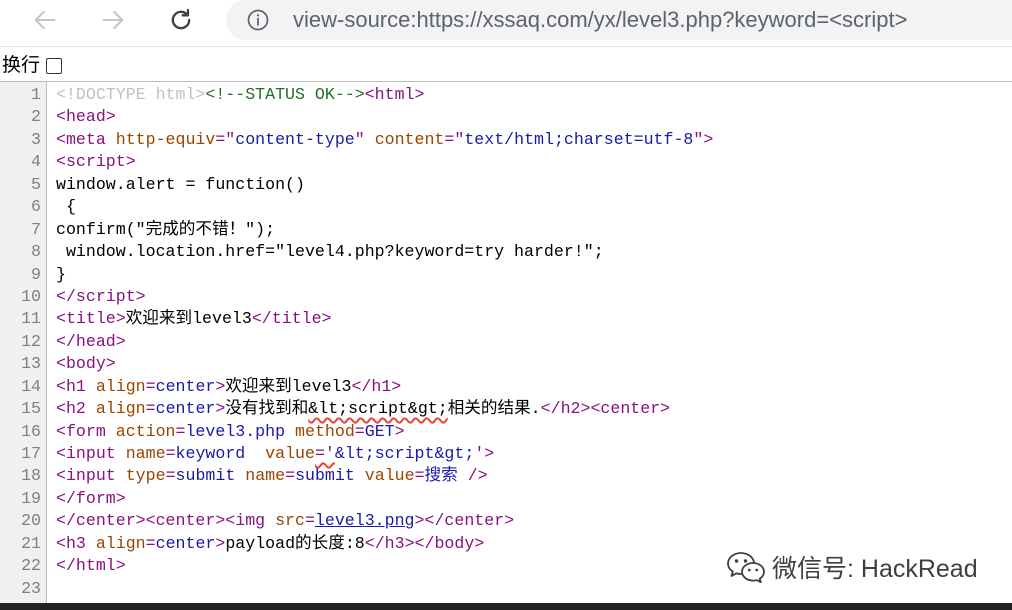  Describe the element at coordinates (31, 588) in the screenshot. I see `line-number: 23` at that location.